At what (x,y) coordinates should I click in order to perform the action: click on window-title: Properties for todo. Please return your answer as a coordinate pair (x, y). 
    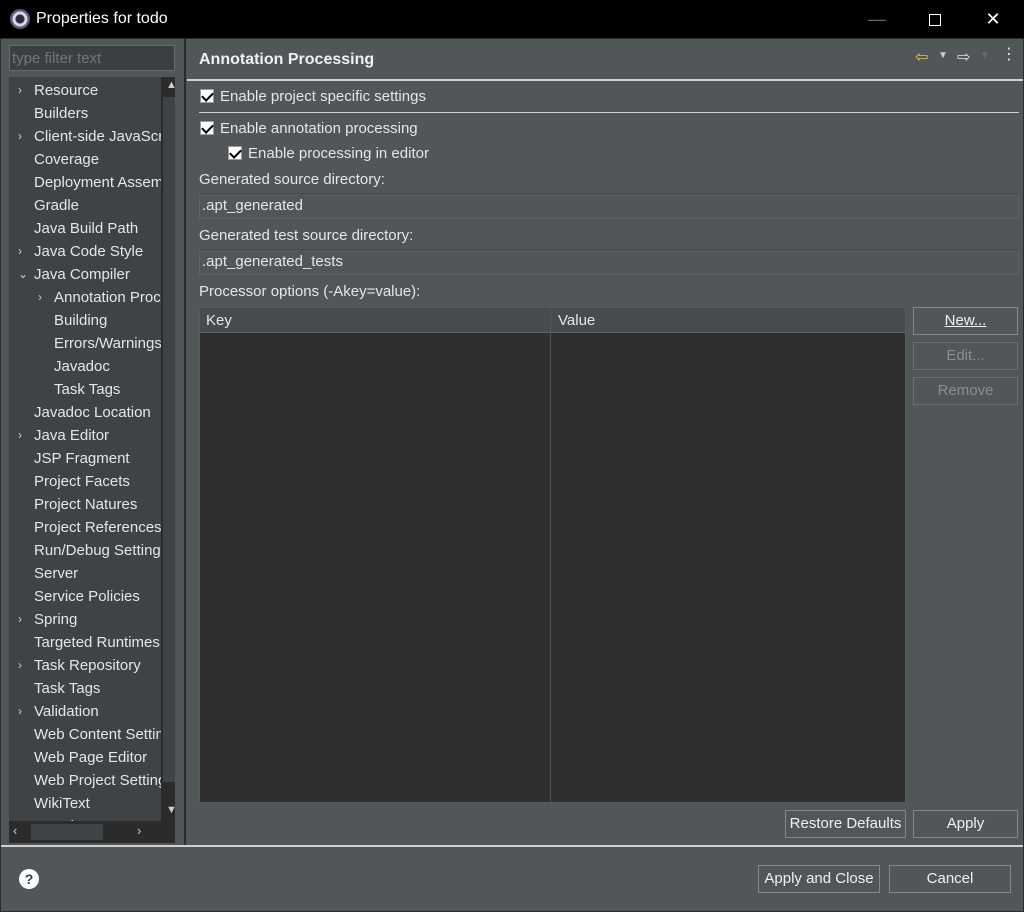
    Looking at the image, I should click on (102, 18).